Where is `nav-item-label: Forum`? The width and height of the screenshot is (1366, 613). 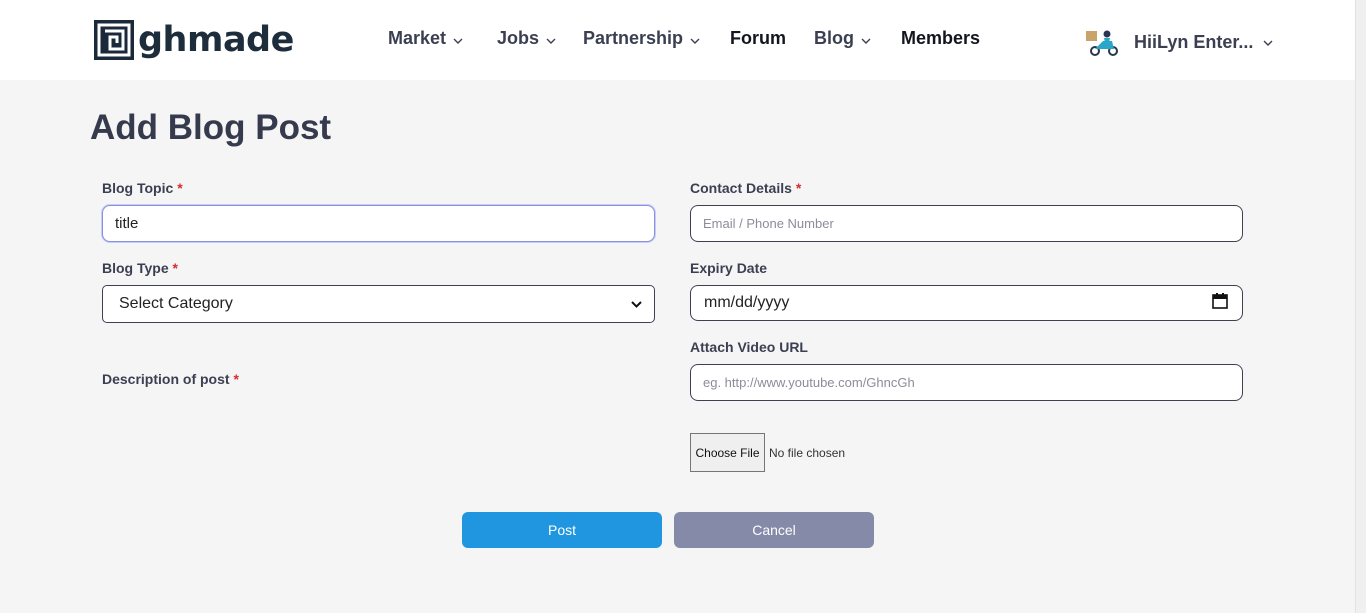
nav-item-label: Forum is located at coordinates (758, 38).